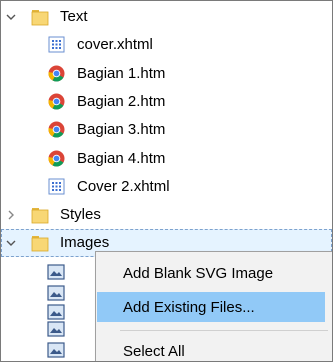 This screenshot has width=333, height=362. Describe the element at coordinates (11, 215) in the screenshot. I see `chevron-right-icon` at that location.